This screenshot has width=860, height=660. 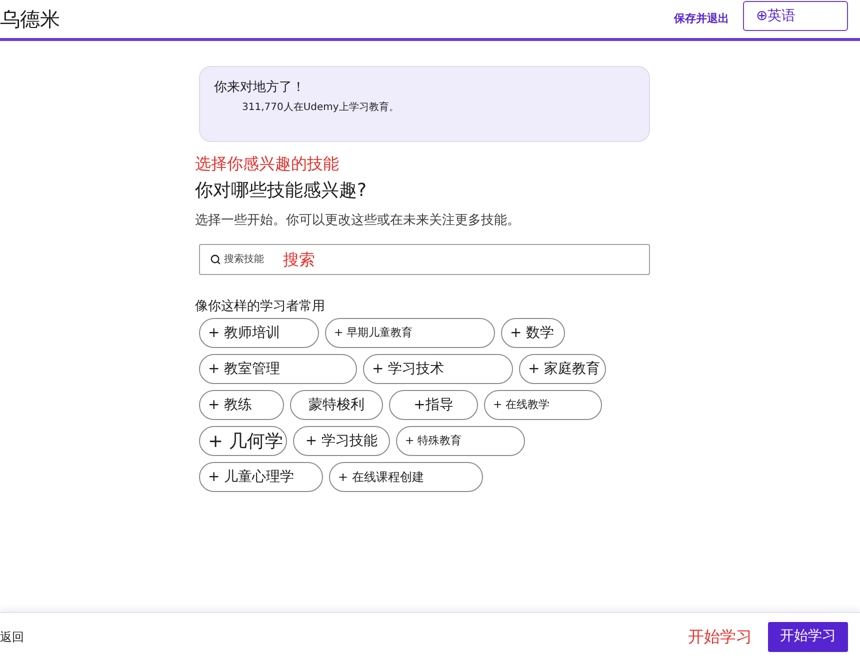 What do you see at coordinates (543, 405) in the screenshot?
I see `skill-chip: + 在线教学` at bounding box center [543, 405].